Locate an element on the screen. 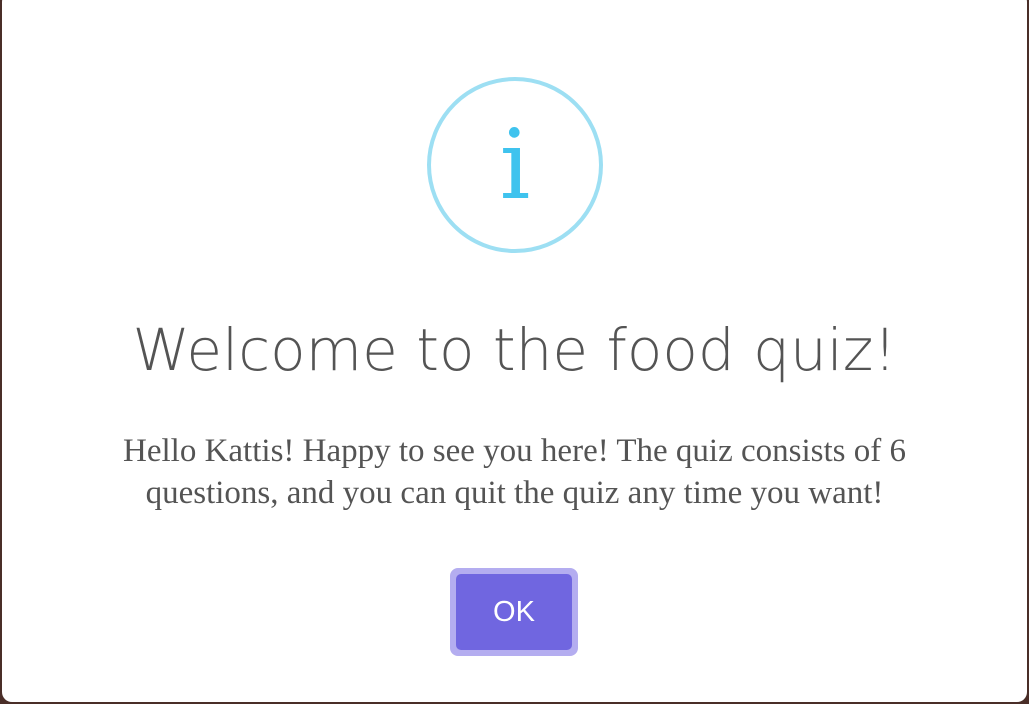 The image size is (1029, 704). dialog-title: Welcome to the food quiz! is located at coordinates (514, 350).